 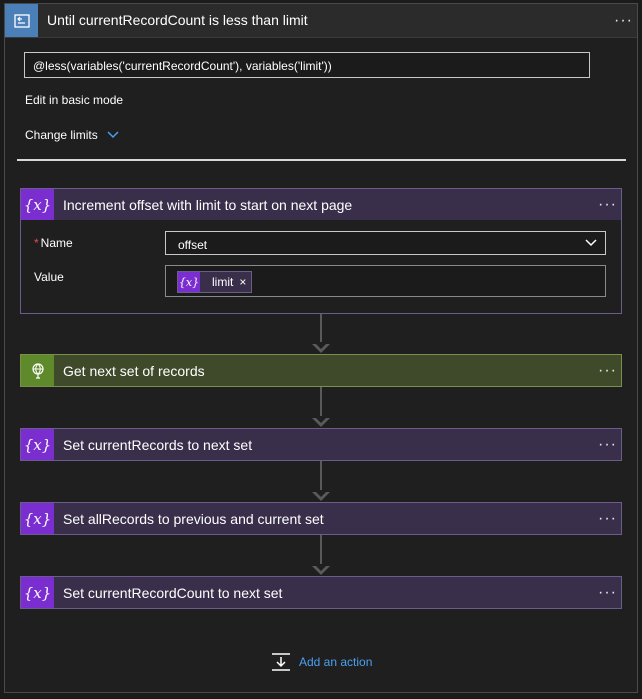 I want to click on increment-offset-body: * Name offset Value {x} limit ×, so click(x=321, y=266).